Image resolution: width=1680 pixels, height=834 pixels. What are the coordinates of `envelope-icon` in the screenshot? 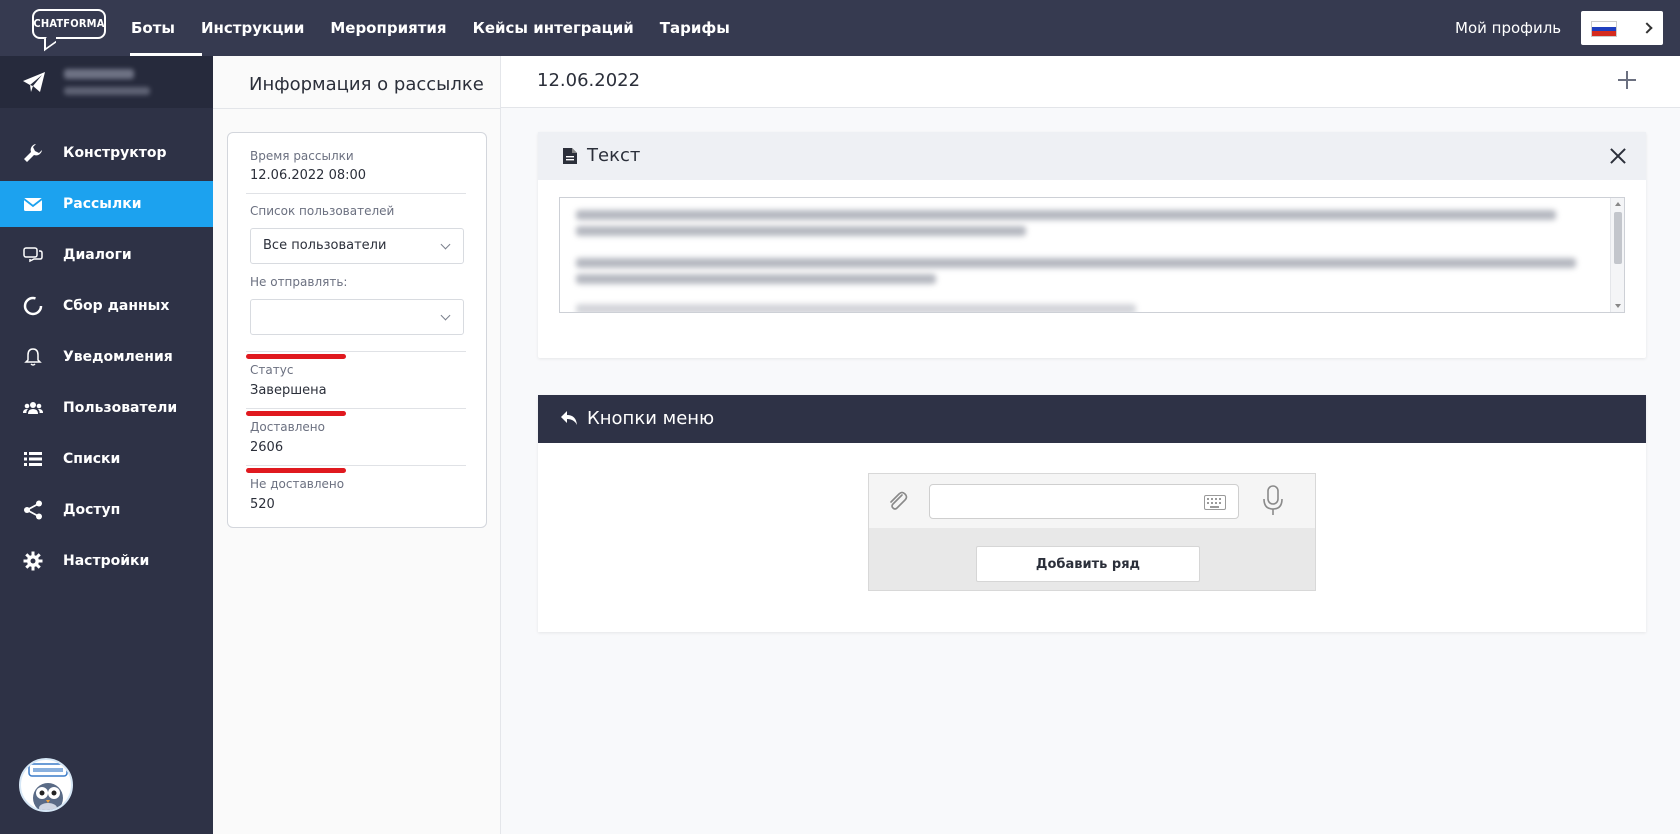 It's located at (33, 204).